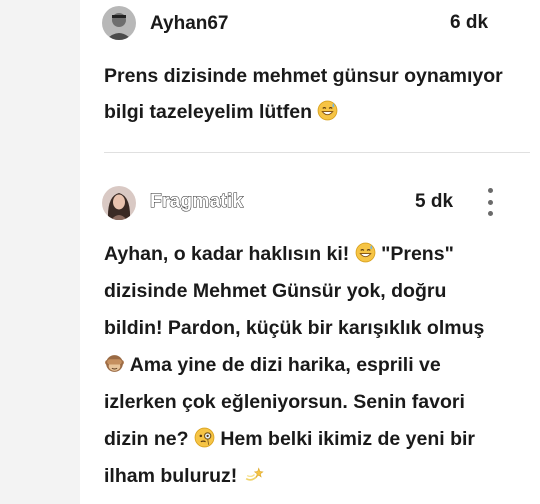  What do you see at coordinates (300, 196) in the screenshot?
I see `comment-header: Fragmatik 5 dk` at bounding box center [300, 196].